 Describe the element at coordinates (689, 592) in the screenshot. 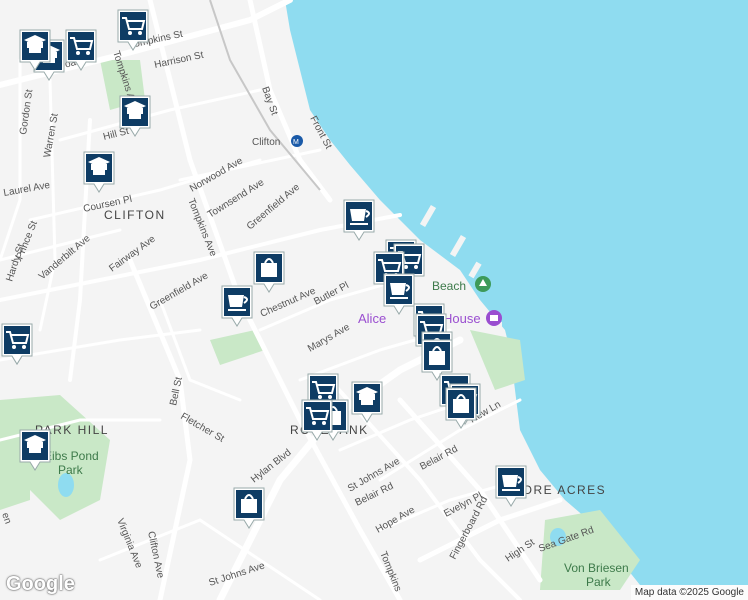

I see `map-attribution: Map data ©2025 Google` at that location.